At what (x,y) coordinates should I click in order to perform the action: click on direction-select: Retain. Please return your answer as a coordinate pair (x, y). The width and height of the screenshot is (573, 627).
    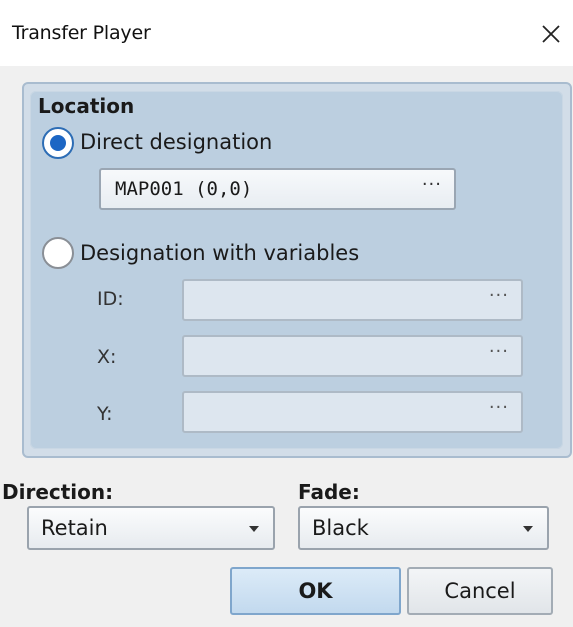
    Looking at the image, I should click on (151, 528).